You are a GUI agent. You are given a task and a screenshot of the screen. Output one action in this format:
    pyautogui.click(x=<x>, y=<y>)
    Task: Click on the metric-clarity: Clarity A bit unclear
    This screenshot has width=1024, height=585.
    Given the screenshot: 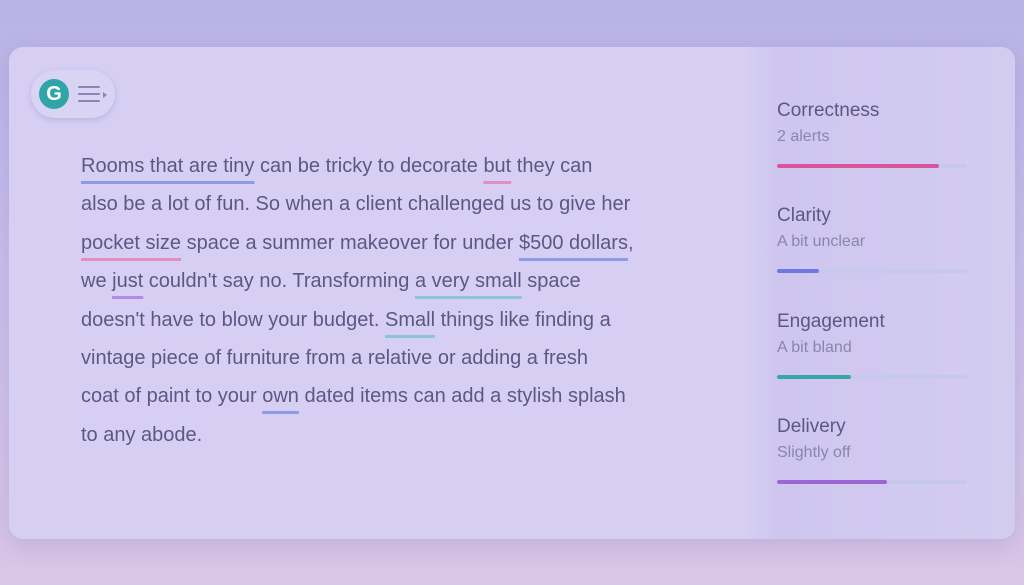 What is the action you would take?
    pyautogui.click(x=872, y=238)
    